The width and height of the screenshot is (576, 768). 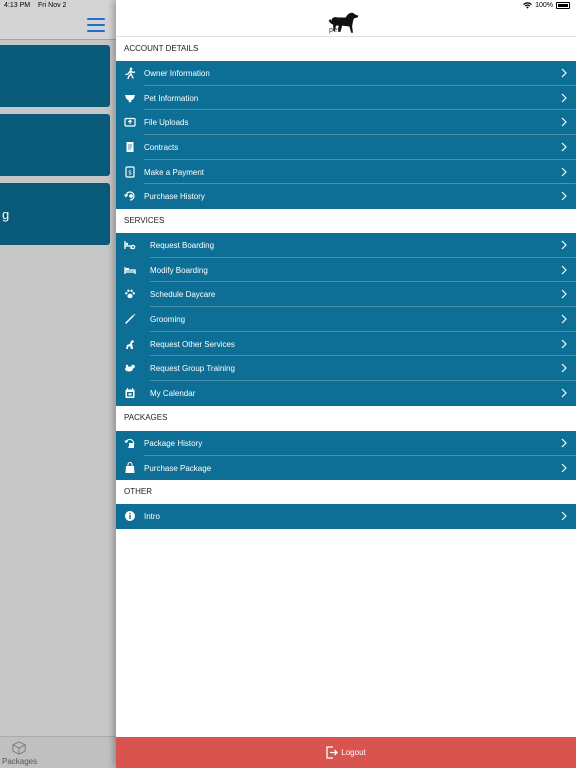 What do you see at coordinates (130, 368) in the screenshot?
I see `group-training-icon` at bounding box center [130, 368].